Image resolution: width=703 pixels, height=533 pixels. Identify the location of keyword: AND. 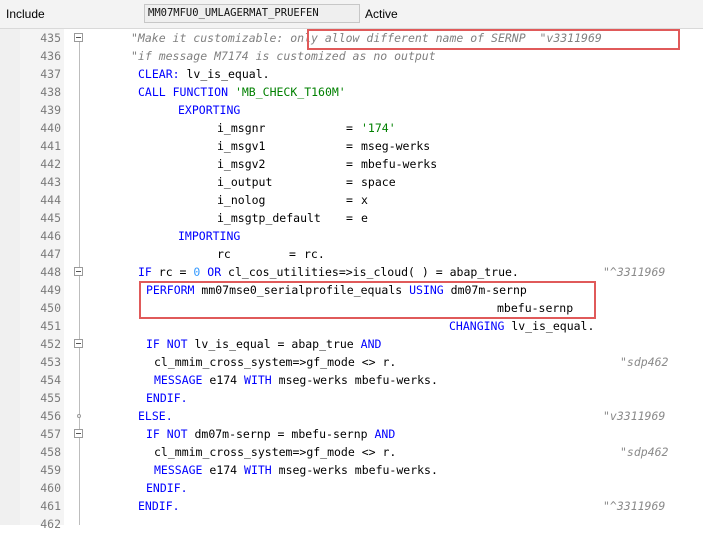
(371, 344).